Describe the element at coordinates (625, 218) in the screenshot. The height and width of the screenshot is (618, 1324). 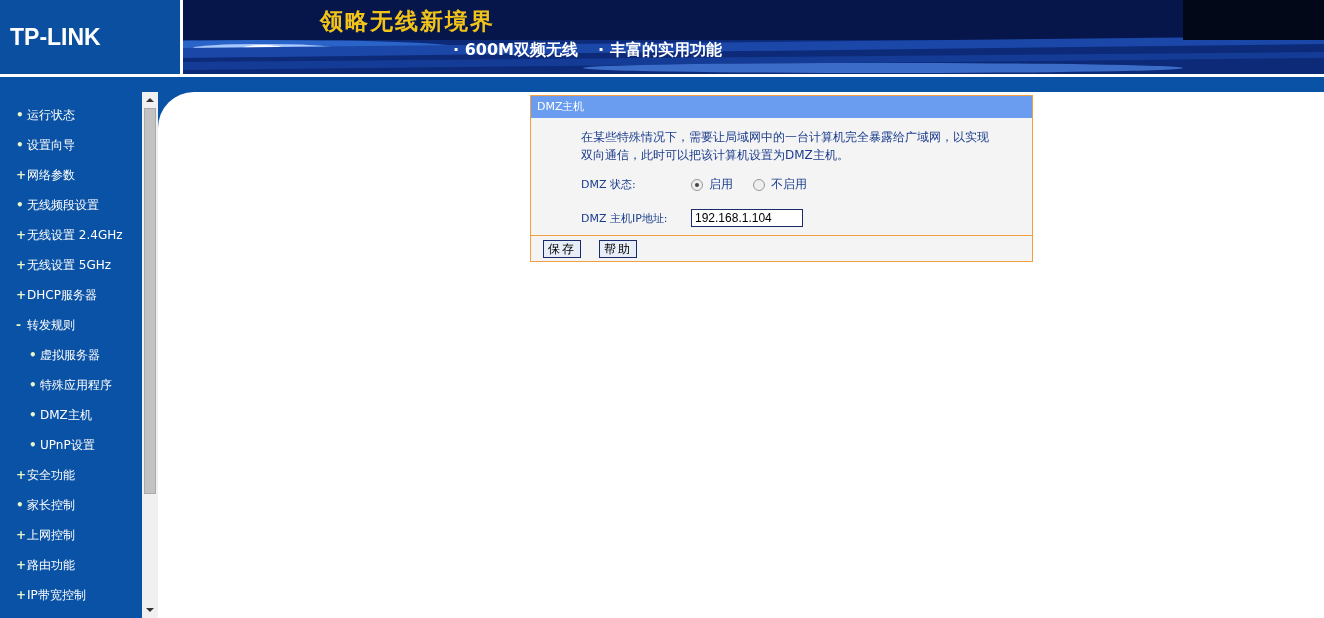
I see `field-label: DMZ 主机IP地址:` at that location.